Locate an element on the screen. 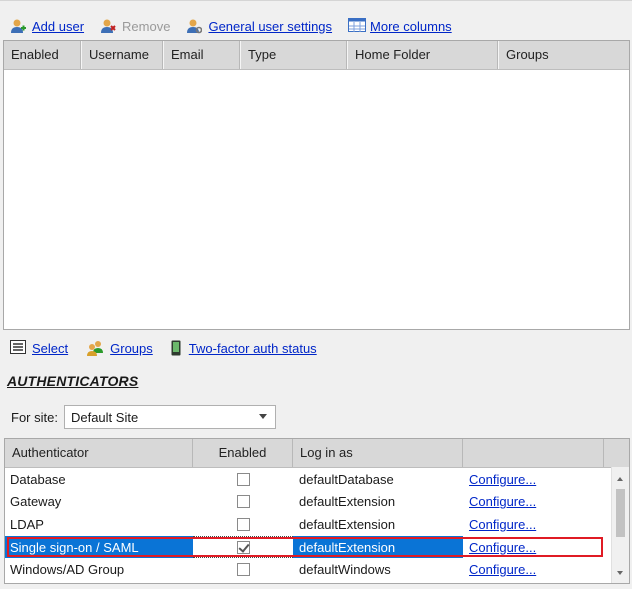 The width and height of the screenshot is (632, 589). scroll-up-icon is located at coordinates (620, 479).